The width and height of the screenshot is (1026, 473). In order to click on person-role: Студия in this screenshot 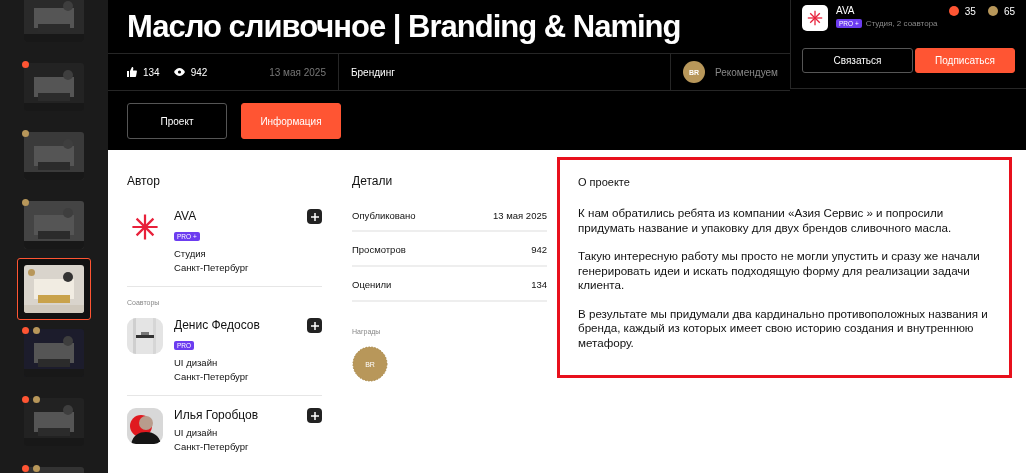, I will do `click(190, 254)`.